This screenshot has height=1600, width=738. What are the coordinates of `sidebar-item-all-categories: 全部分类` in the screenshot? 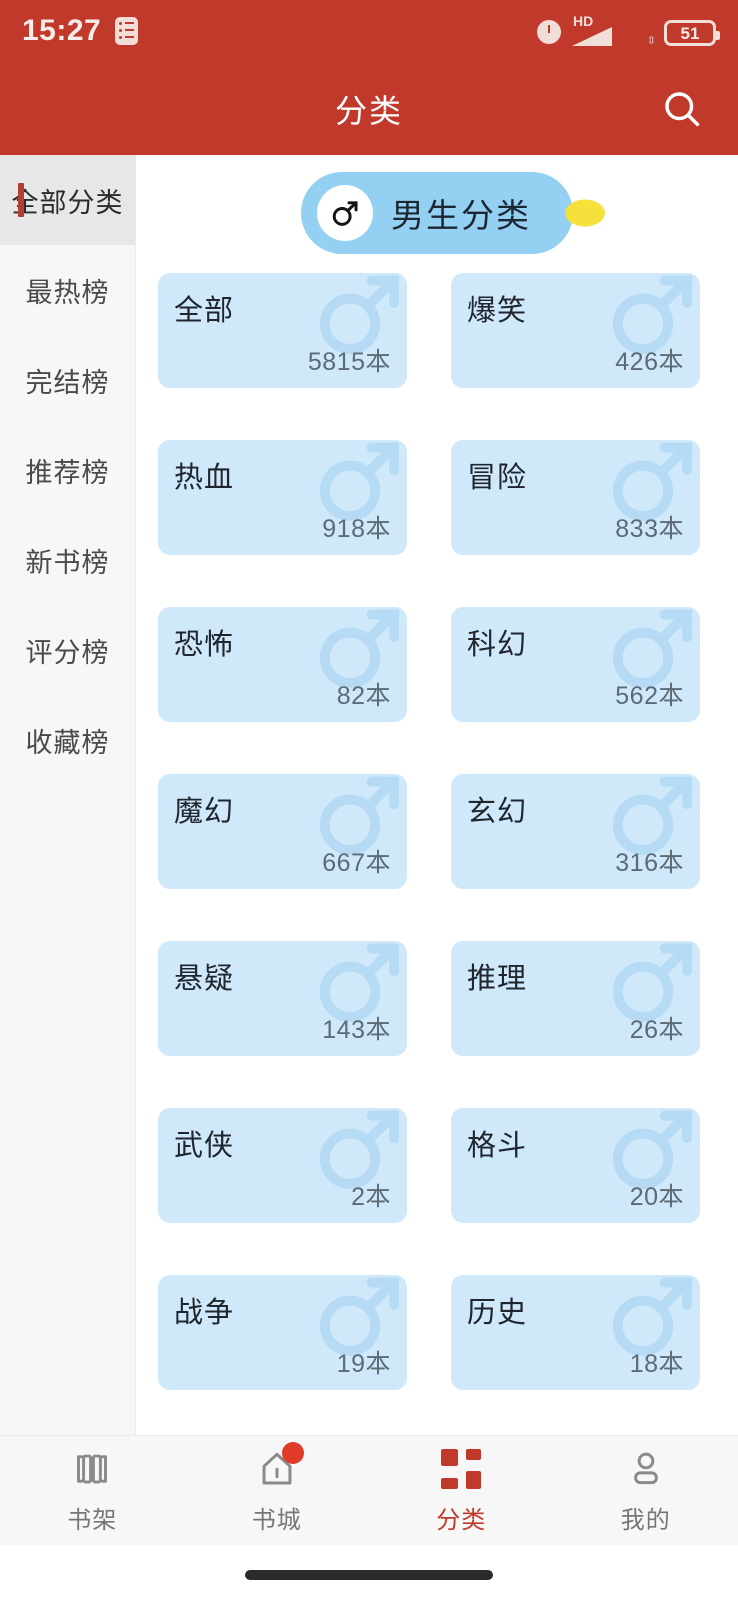 It's located at (67, 200).